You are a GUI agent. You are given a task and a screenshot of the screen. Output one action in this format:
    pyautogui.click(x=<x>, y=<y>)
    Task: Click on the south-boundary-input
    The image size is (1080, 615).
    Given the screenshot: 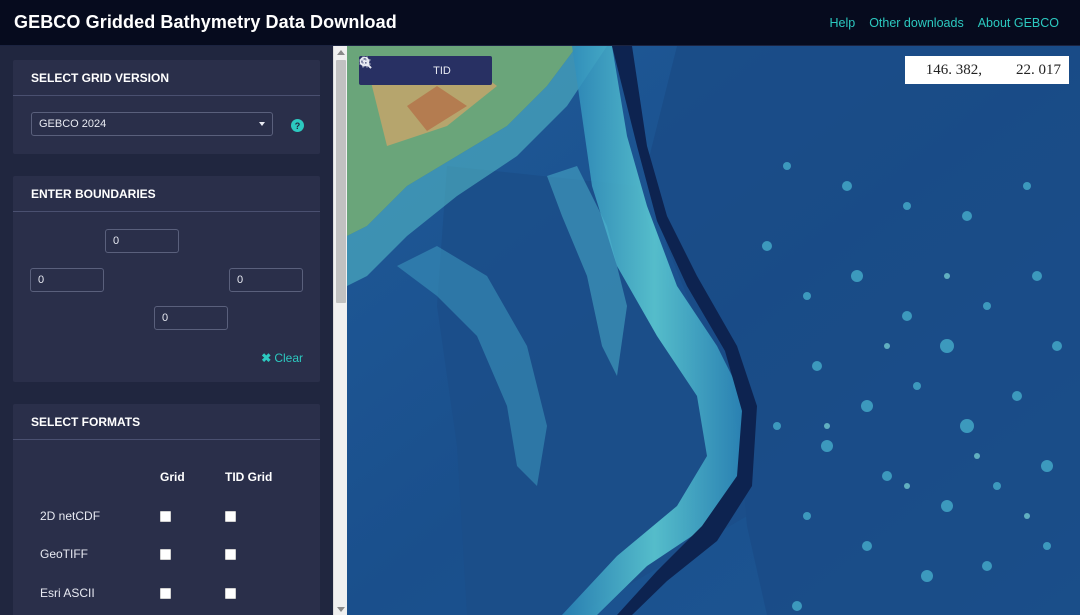 What is the action you would take?
    pyautogui.click(x=191, y=318)
    